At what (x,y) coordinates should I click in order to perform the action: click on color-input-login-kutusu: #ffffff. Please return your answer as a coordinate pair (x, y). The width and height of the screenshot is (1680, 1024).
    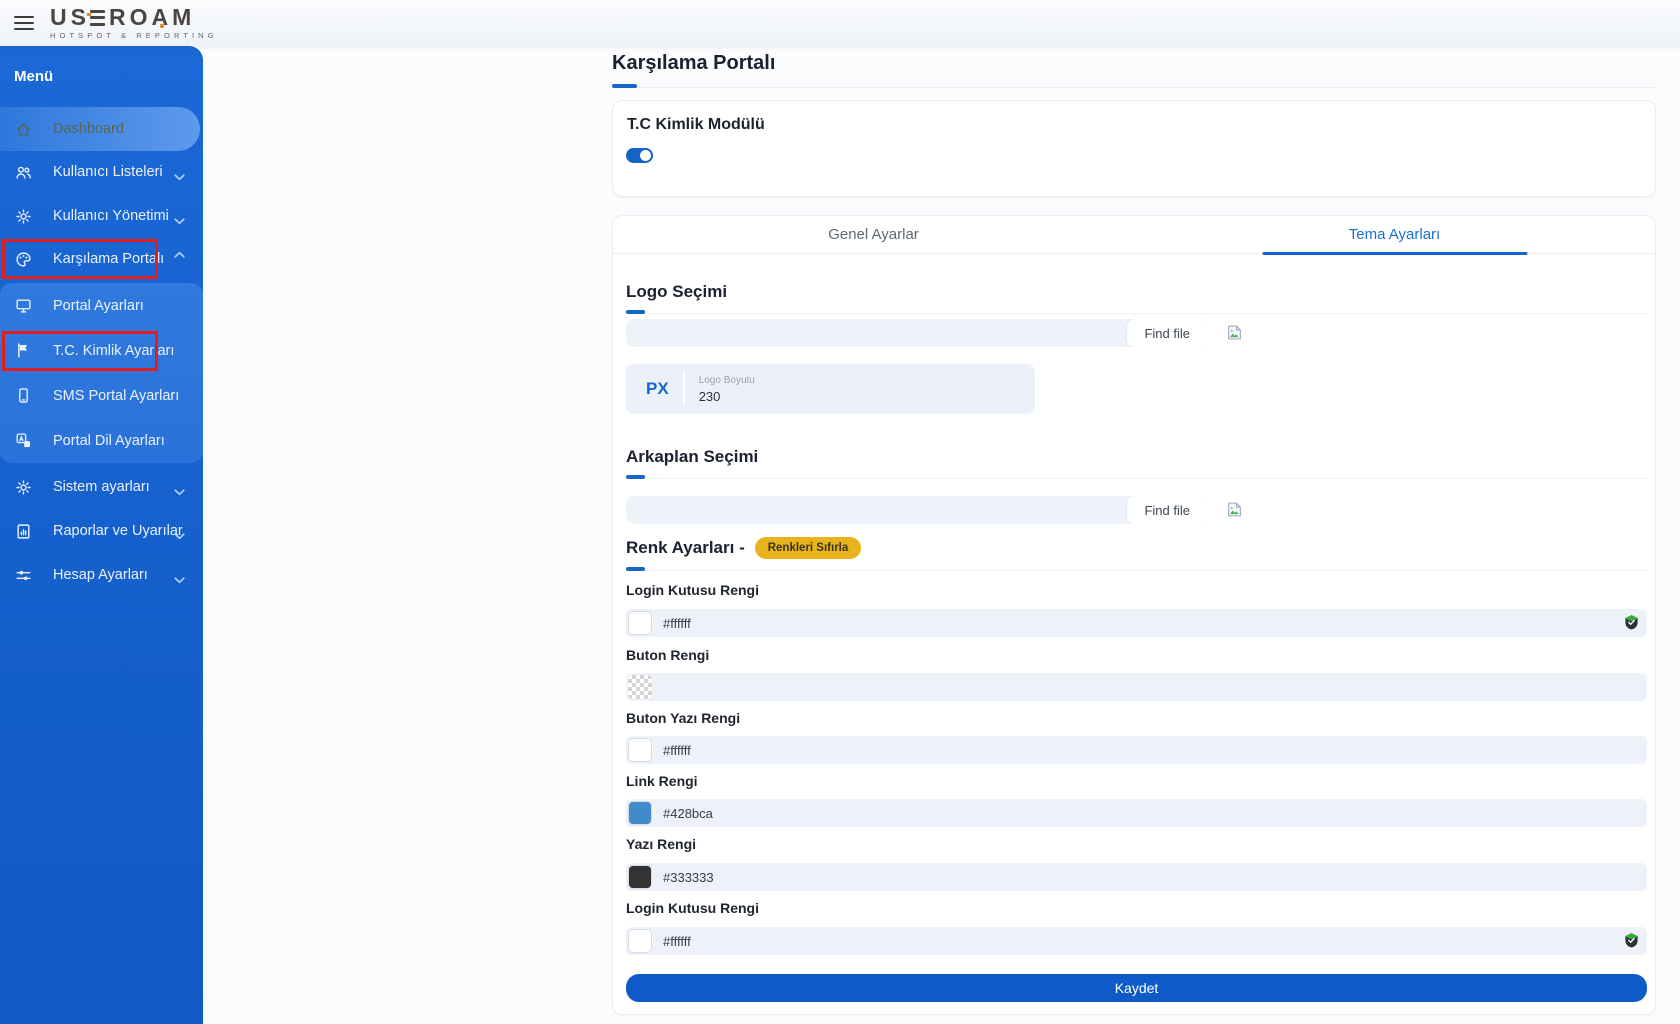
    Looking at the image, I should click on (1136, 623).